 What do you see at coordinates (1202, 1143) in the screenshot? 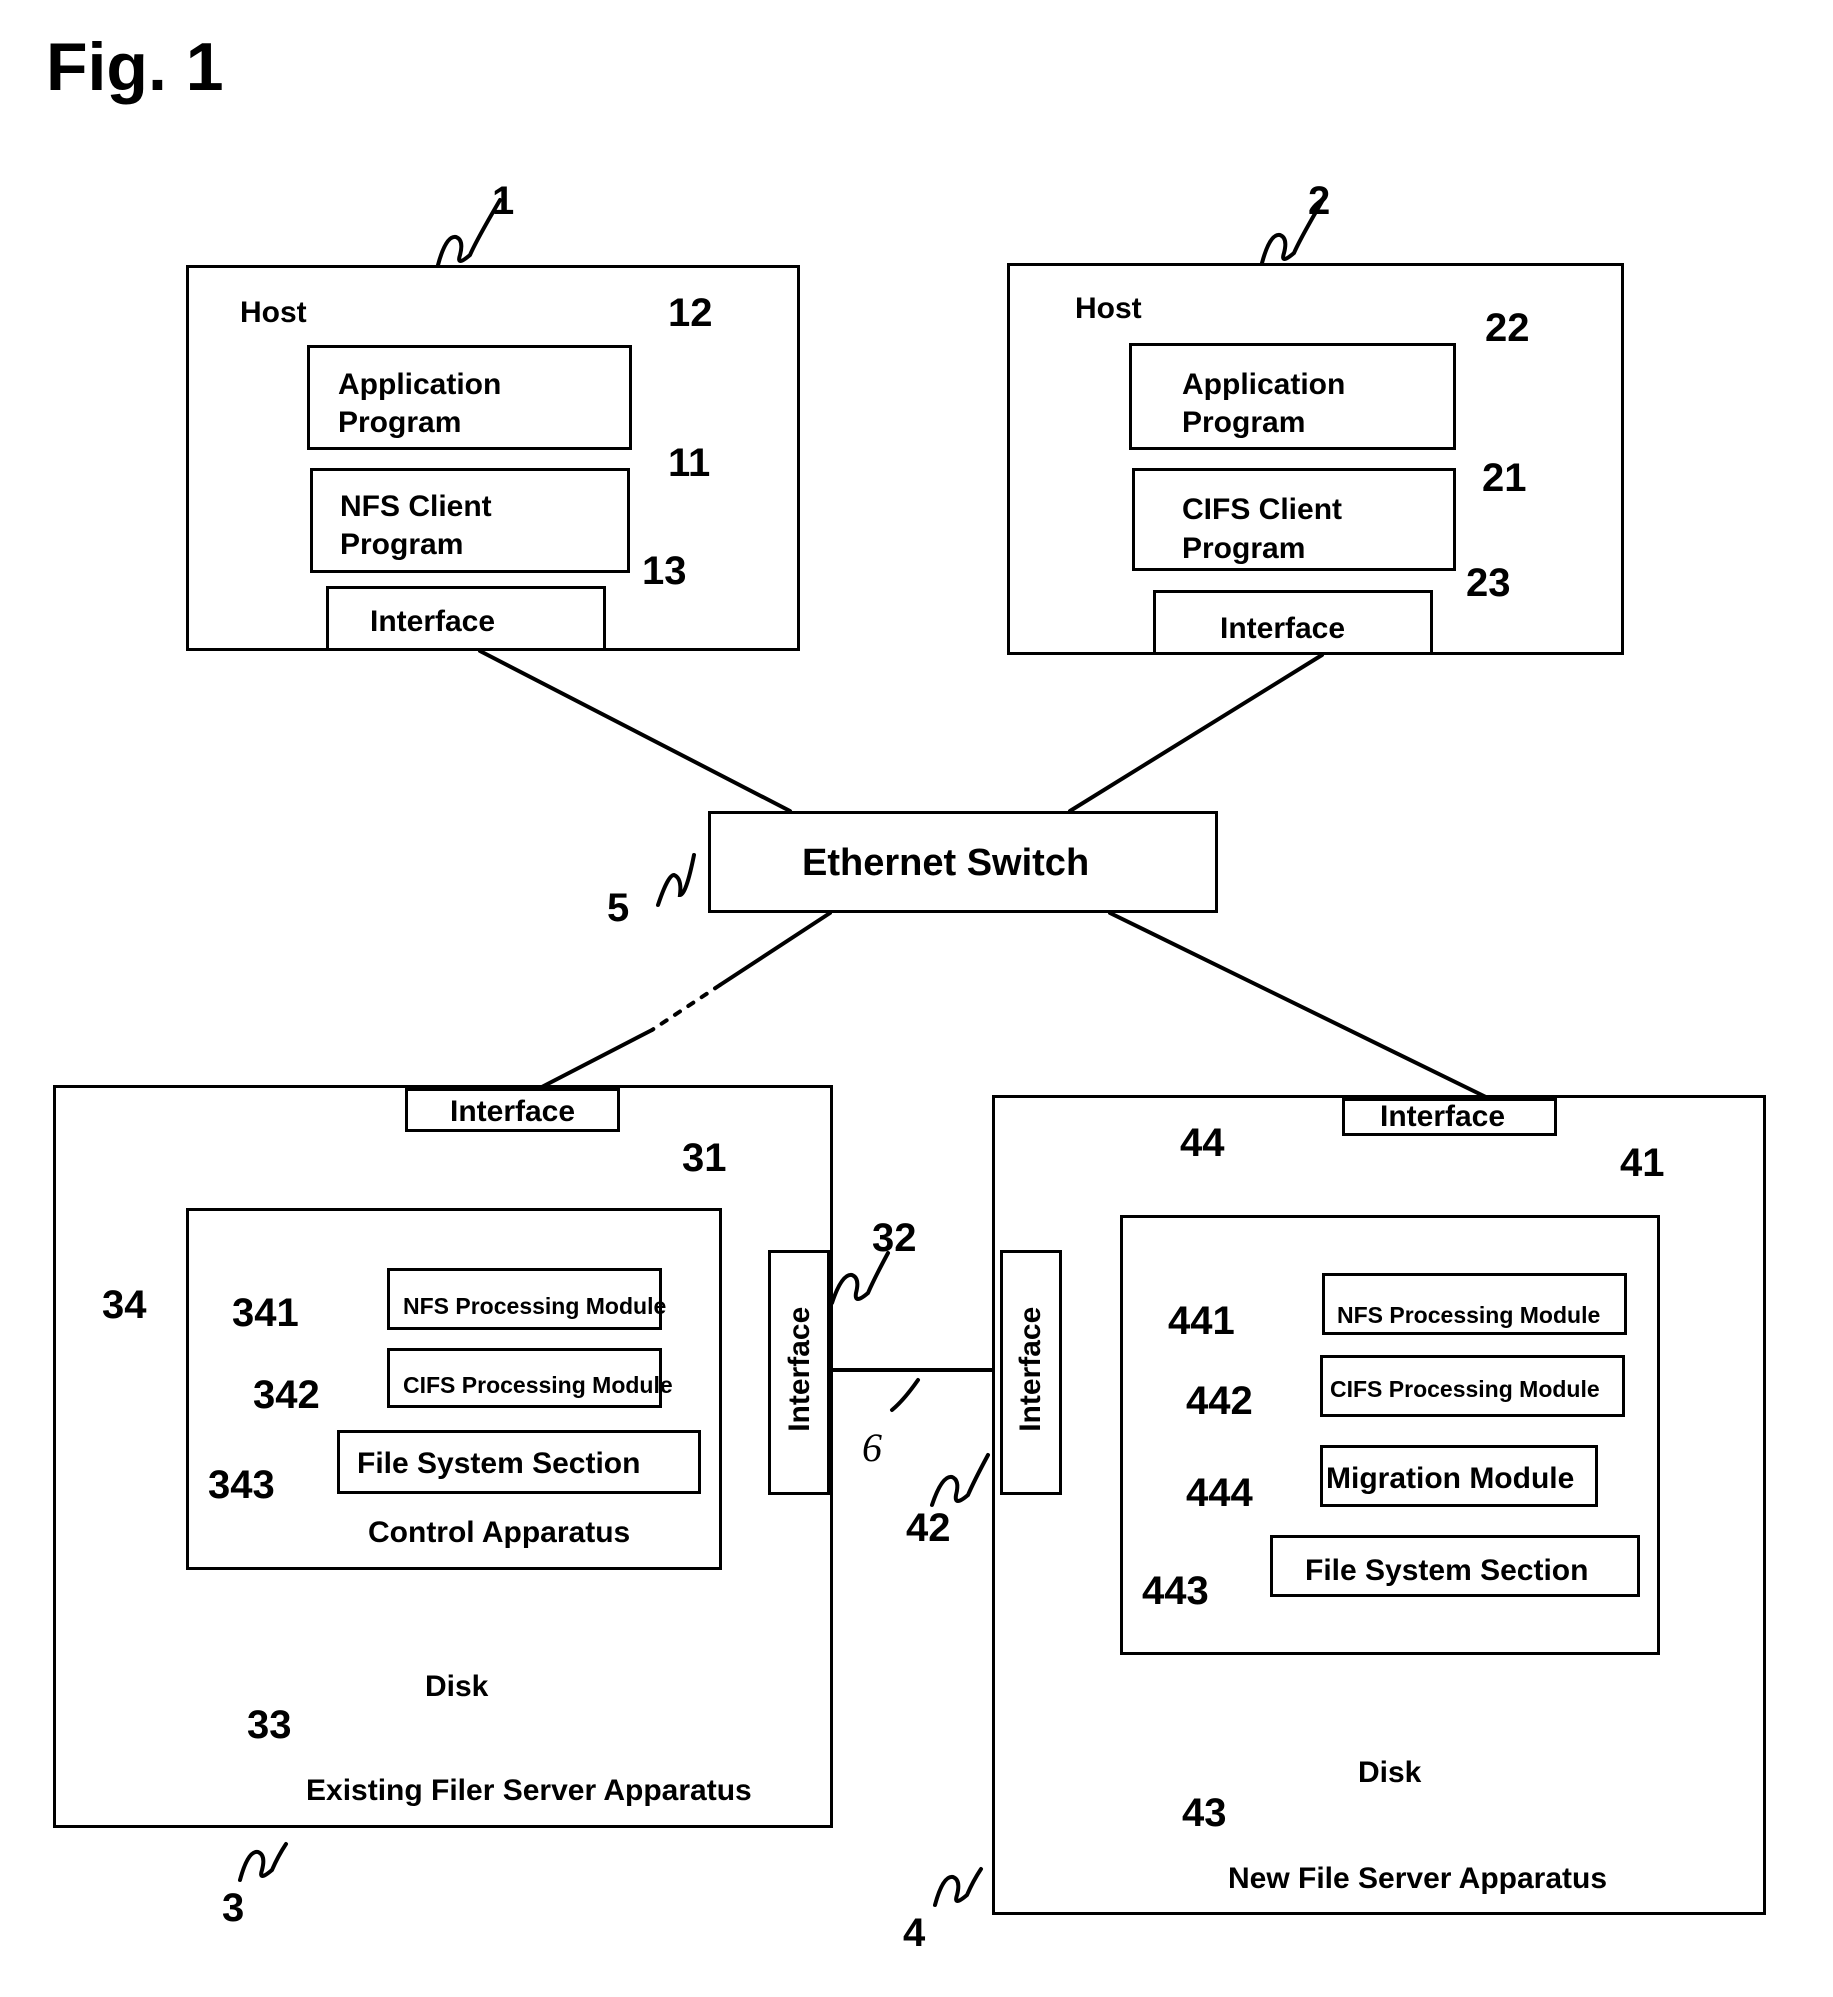
I see `ref-44: 44` at bounding box center [1202, 1143].